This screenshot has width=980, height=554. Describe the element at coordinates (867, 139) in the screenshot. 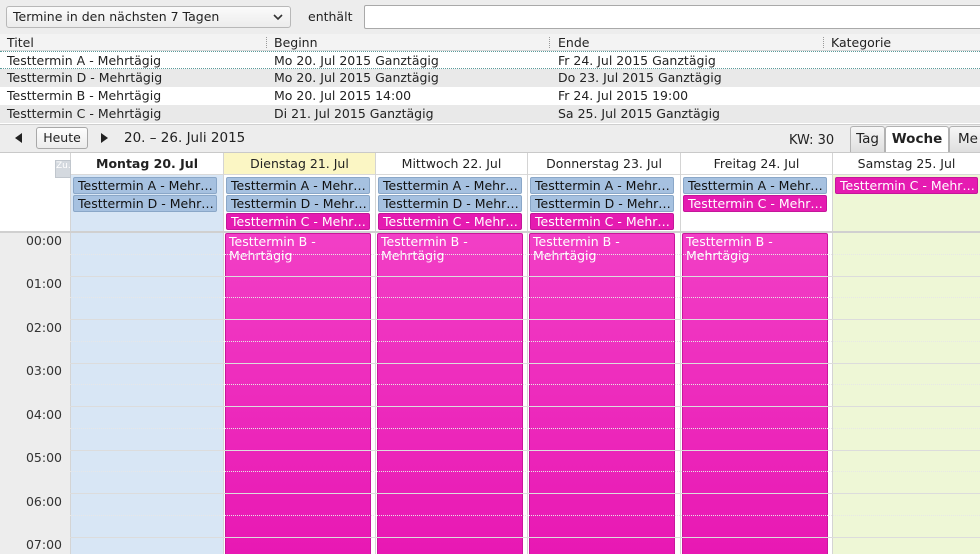

I see `tab-day: Tag` at that location.